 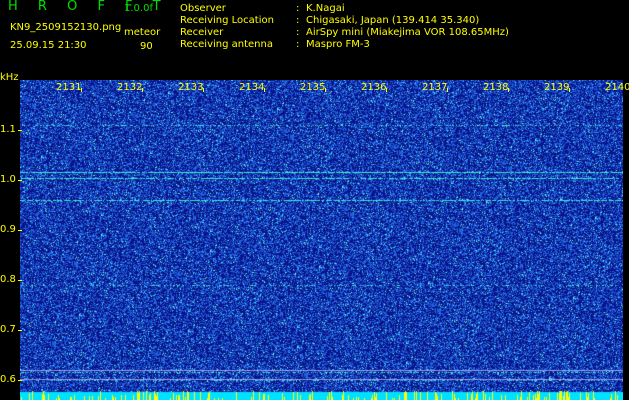 What do you see at coordinates (8, 179) in the screenshot?
I see `y-tick-label: 1.0` at bounding box center [8, 179].